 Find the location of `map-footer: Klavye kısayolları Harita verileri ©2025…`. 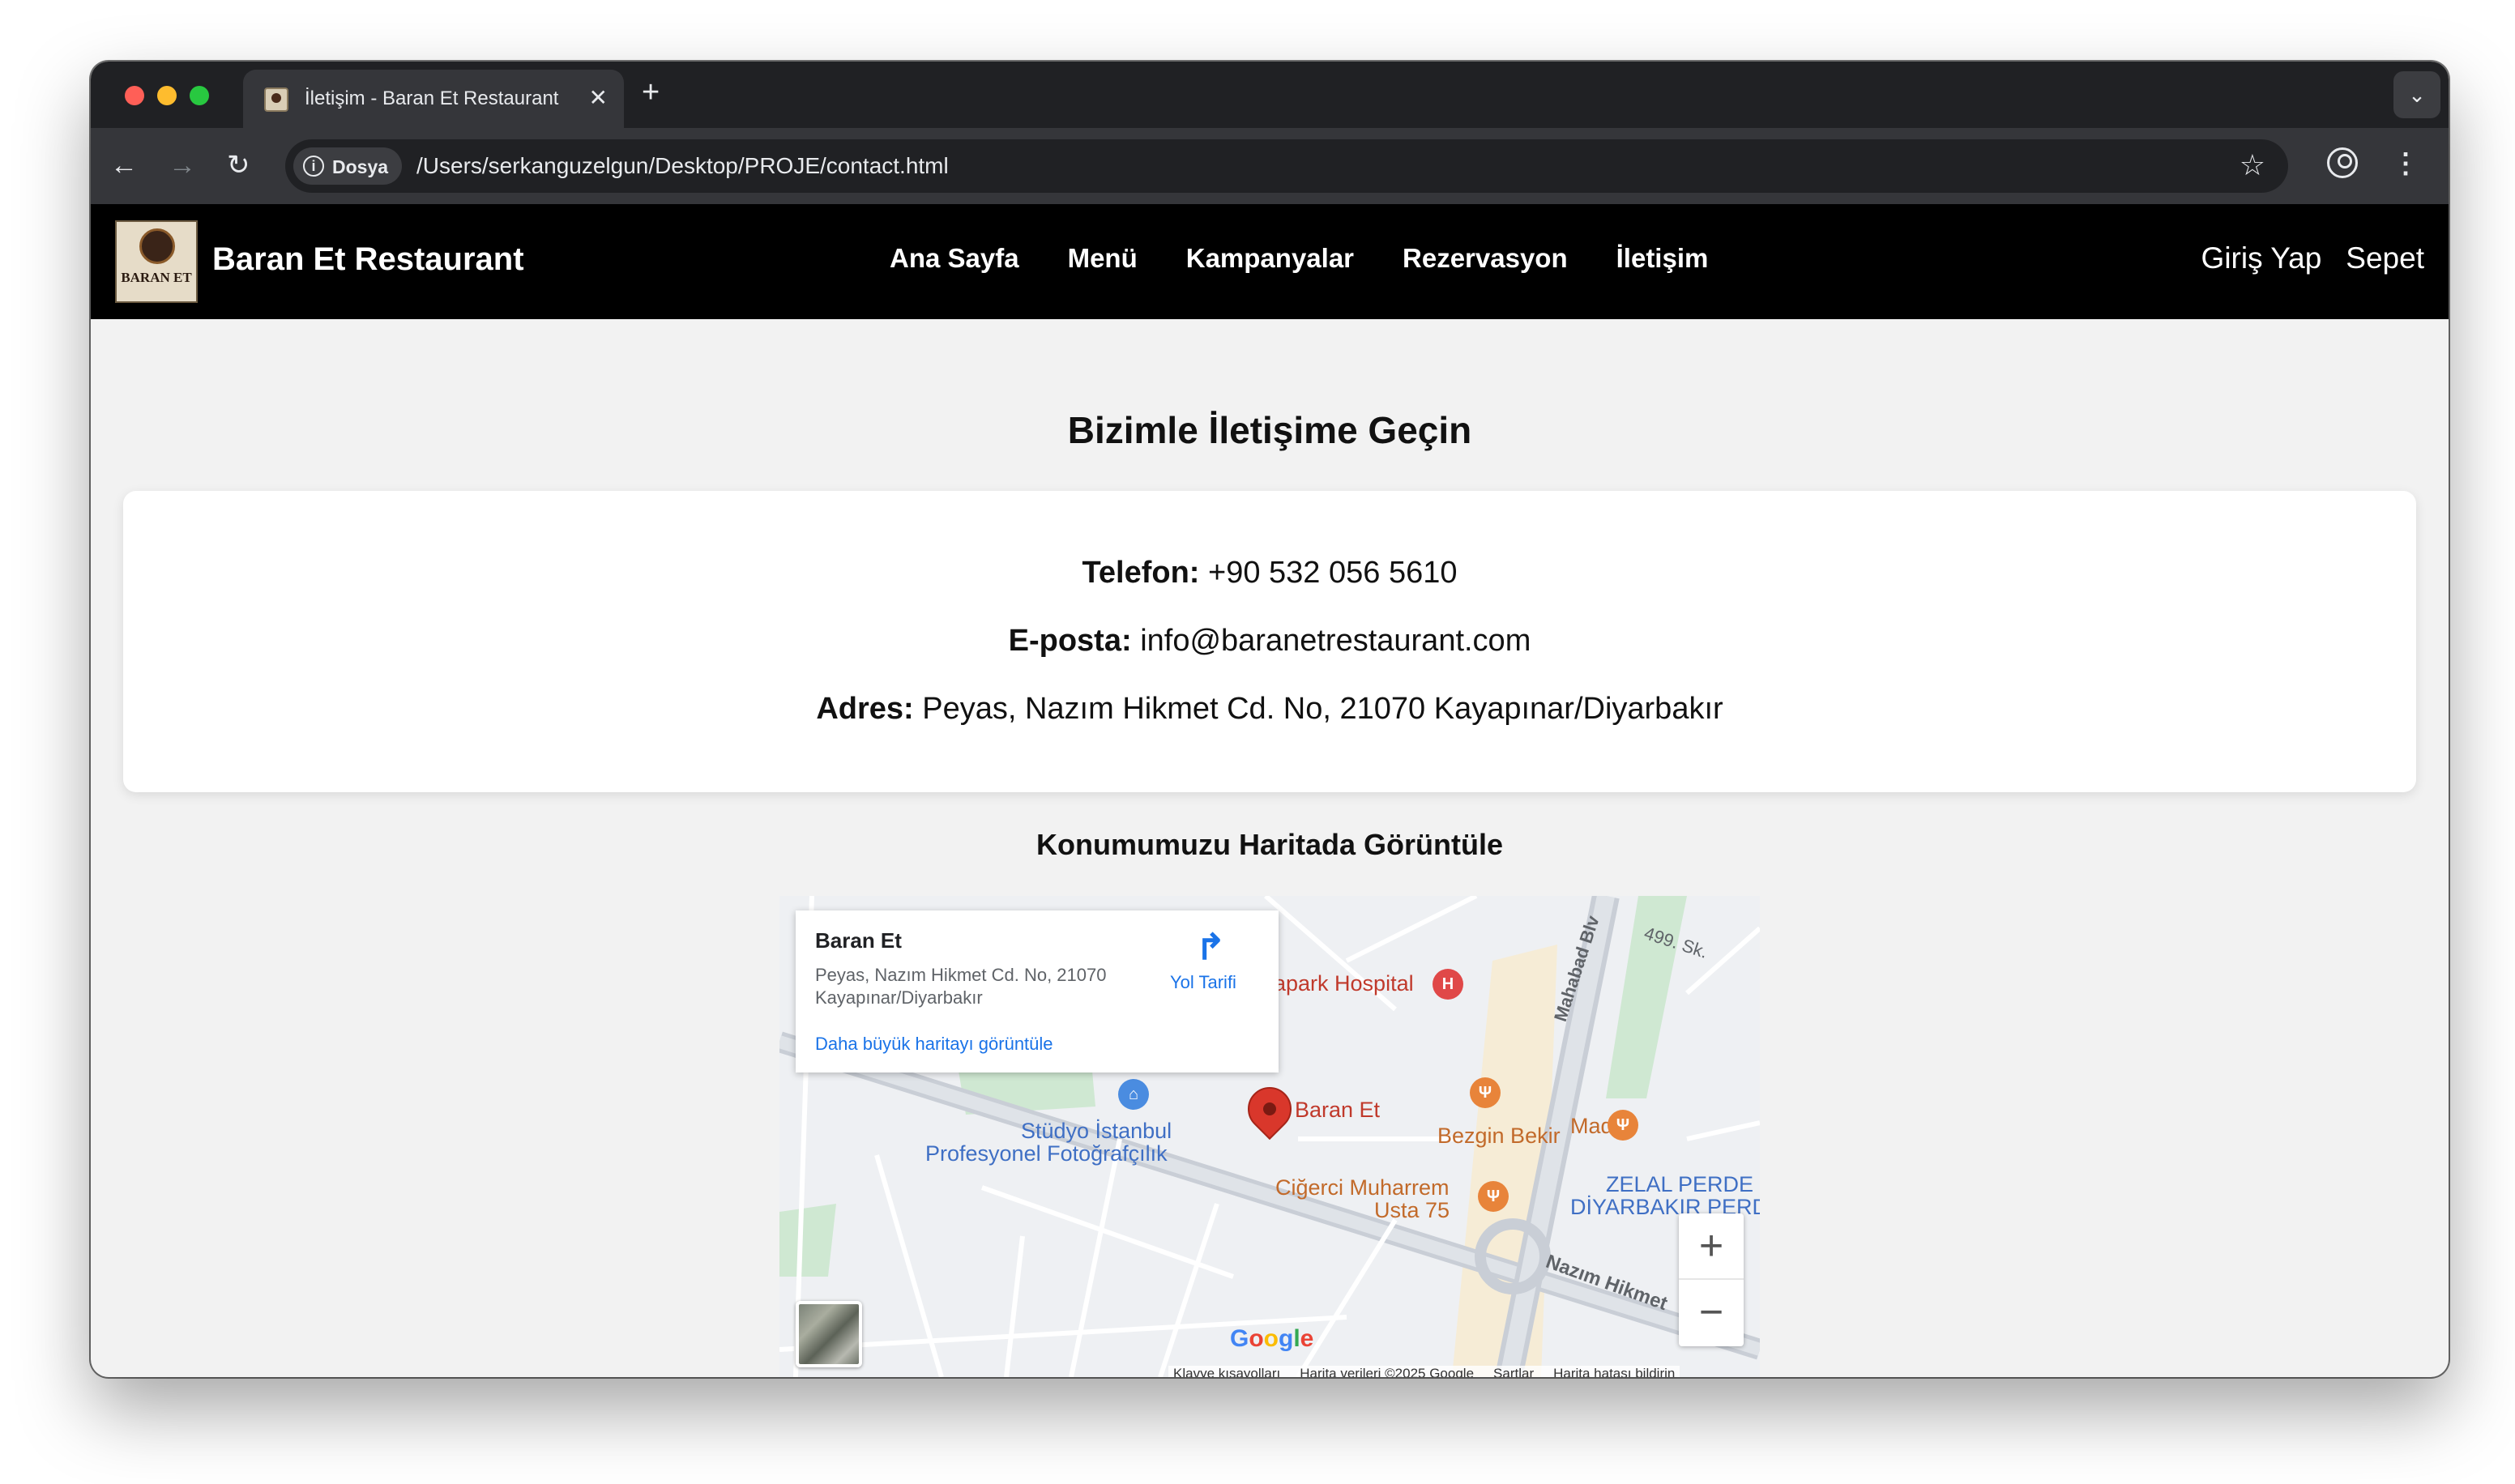

map-footer: Klavye kısayolları Harita verileri ©2025… is located at coordinates (1424, 1371).